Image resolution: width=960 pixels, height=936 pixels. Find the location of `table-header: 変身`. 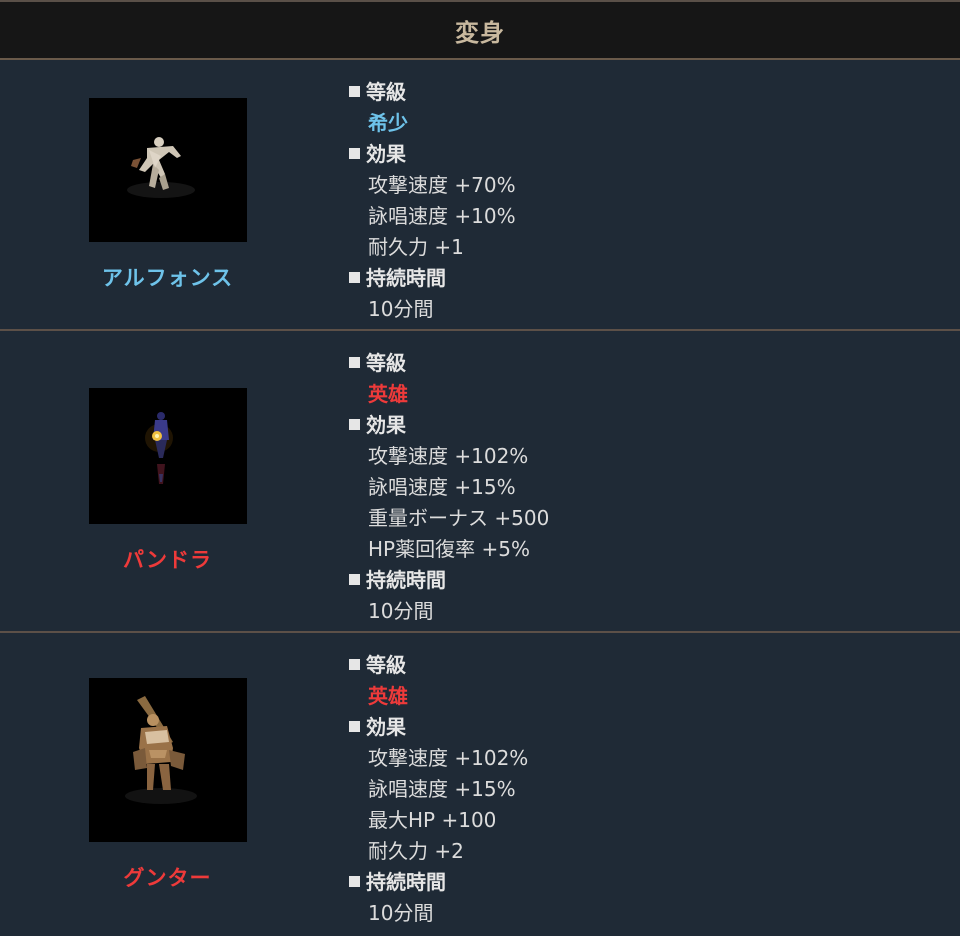

table-header: 変身 is located at coordinates (480, 30).